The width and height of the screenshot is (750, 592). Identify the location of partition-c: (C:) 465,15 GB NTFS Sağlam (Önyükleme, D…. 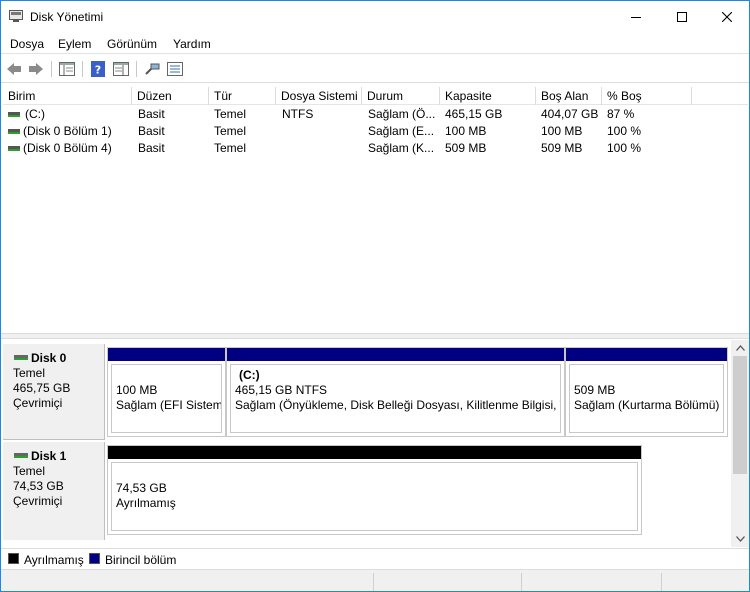
(395, 392).